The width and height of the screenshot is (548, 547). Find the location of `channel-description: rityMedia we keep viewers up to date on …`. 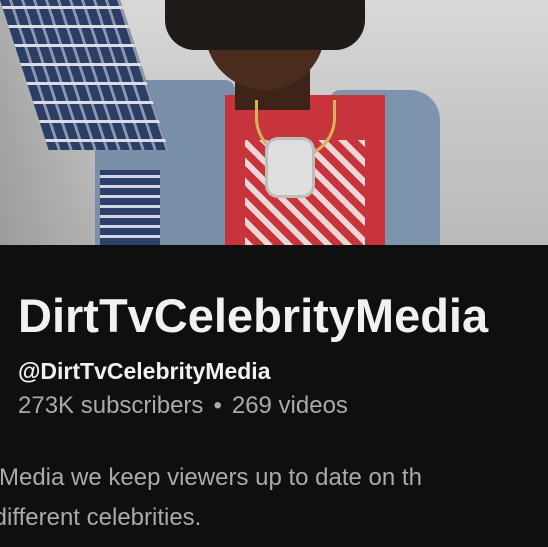

channel-description: rityMedia we keep viewers up to date on … is located at coordinates (211, 498).